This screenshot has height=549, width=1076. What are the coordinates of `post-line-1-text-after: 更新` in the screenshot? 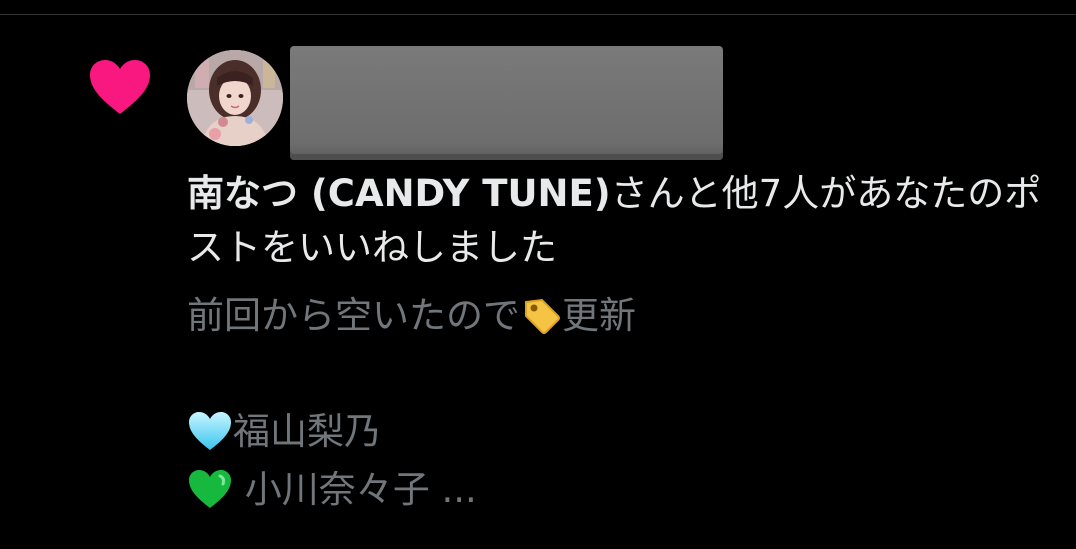 It's located at (599, 315).